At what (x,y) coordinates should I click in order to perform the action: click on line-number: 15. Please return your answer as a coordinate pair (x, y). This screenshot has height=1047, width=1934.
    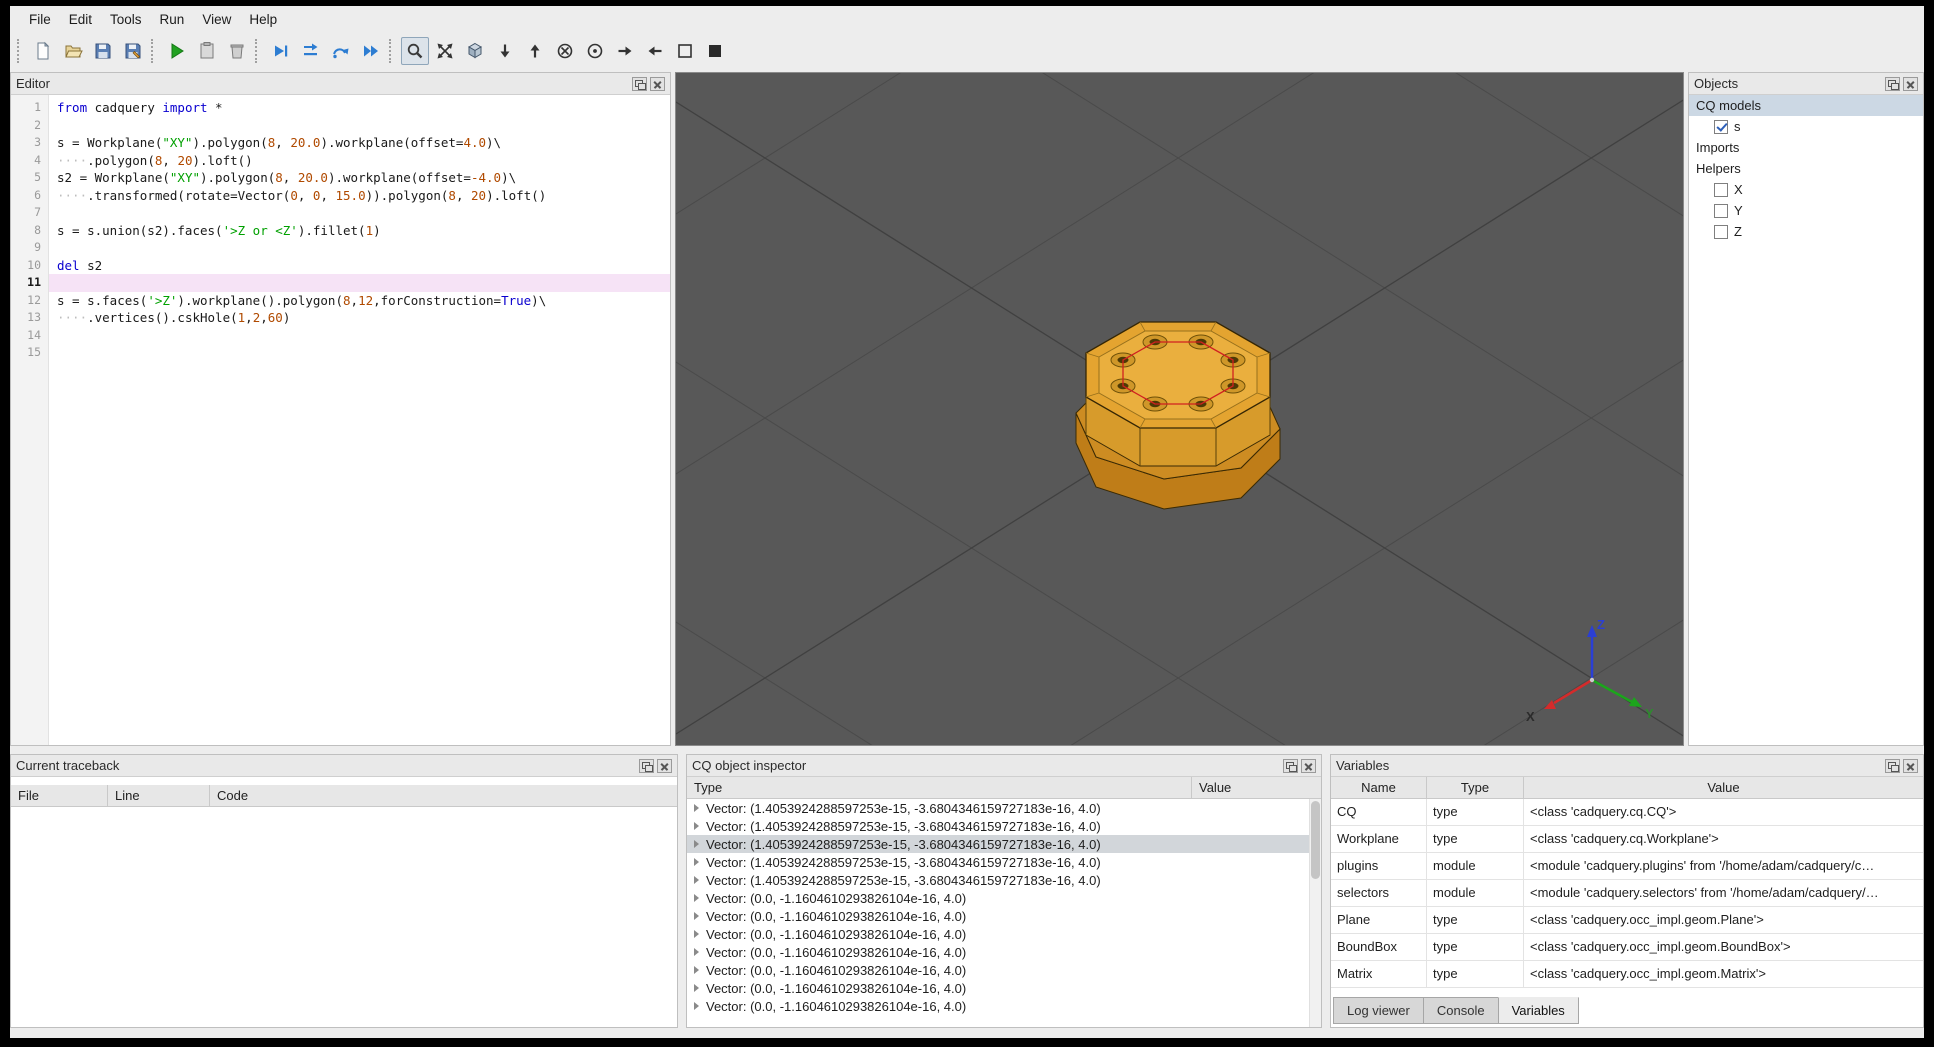
    Looking at the image, I should click on (30, 353).